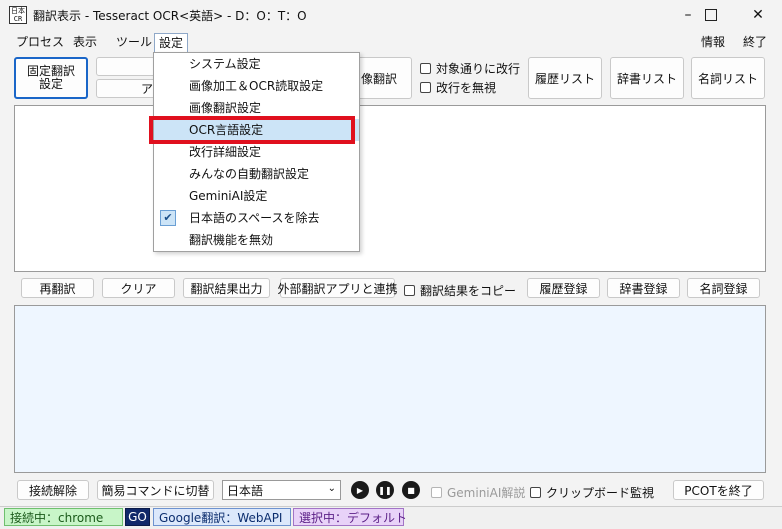 This screenshot has height=529, width=782. Describe the element at coordinates (256, 196) in the screenshot. I see `menu-gemini-settings: GeminiAI設定` at that location.